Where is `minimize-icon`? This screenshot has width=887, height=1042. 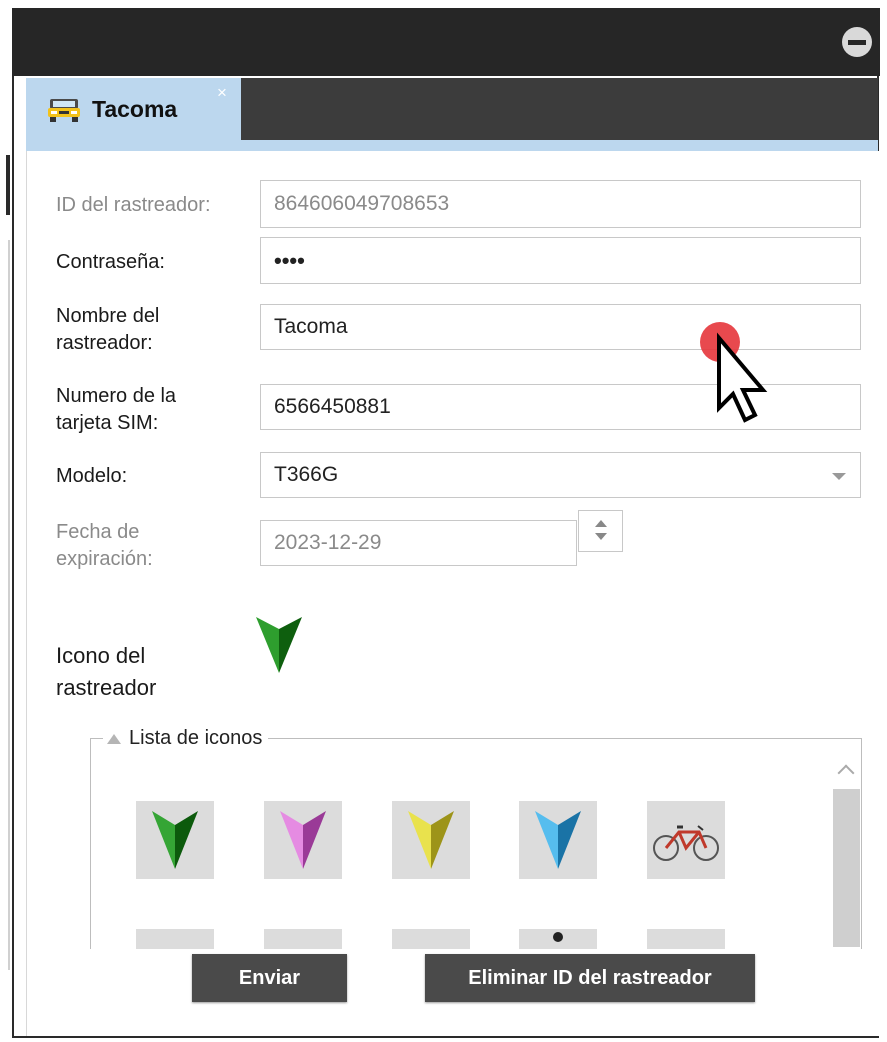 minimize-icon is located at coordinates (857, 42).